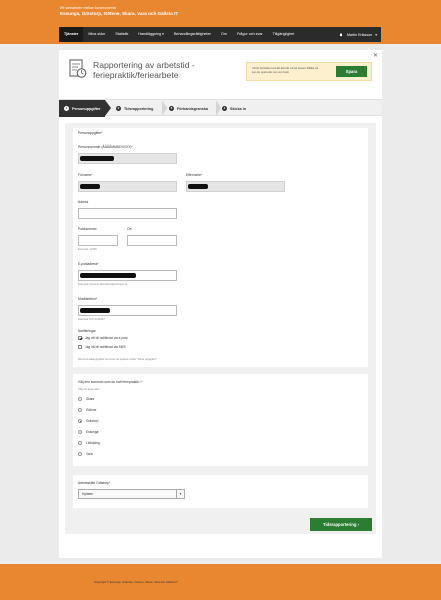  Describe the element at coordinates (92, 432) in the screenshot. I see `radio-label: Essunga` at that location.